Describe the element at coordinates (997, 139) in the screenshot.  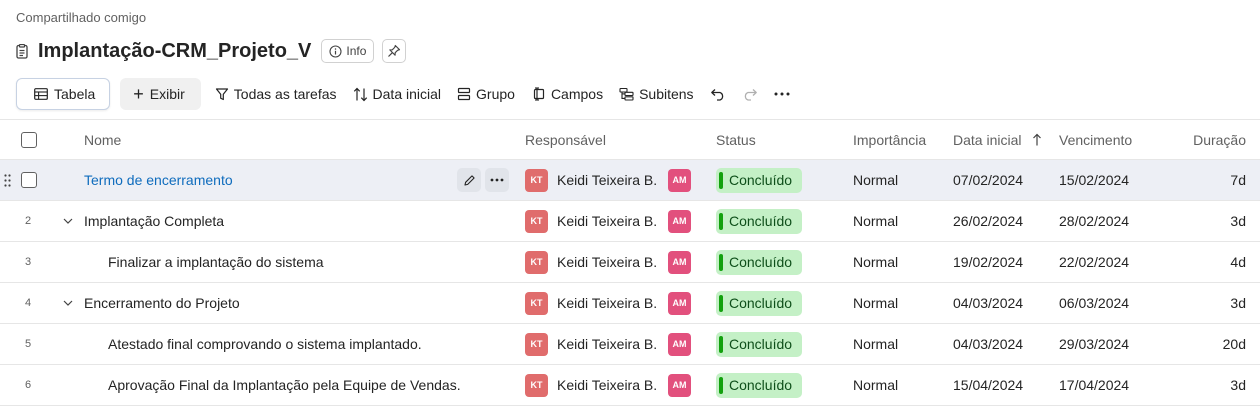
I see `column-header-start: Data inicial` at that location.